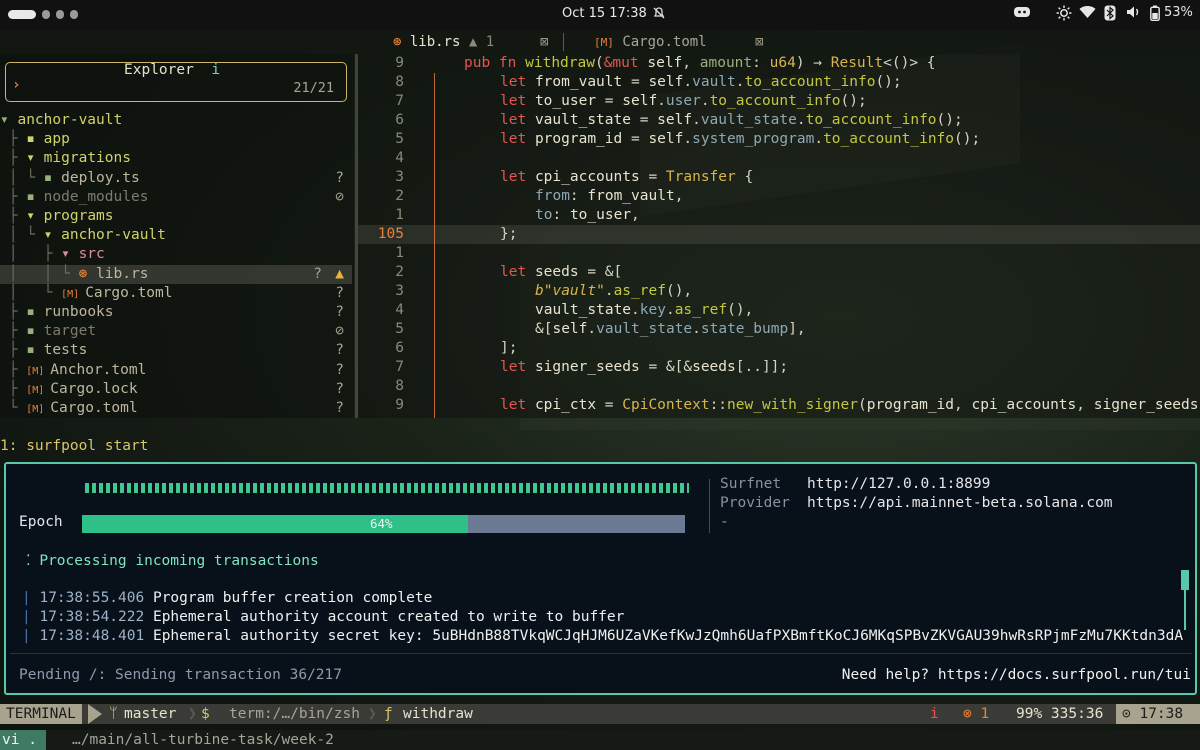 This screenshot has width=1200, height=750. What do you see at coordinates (1064, 15) in the screenshot?
I see `brightness-icon` at bounding box center [1064, 15].